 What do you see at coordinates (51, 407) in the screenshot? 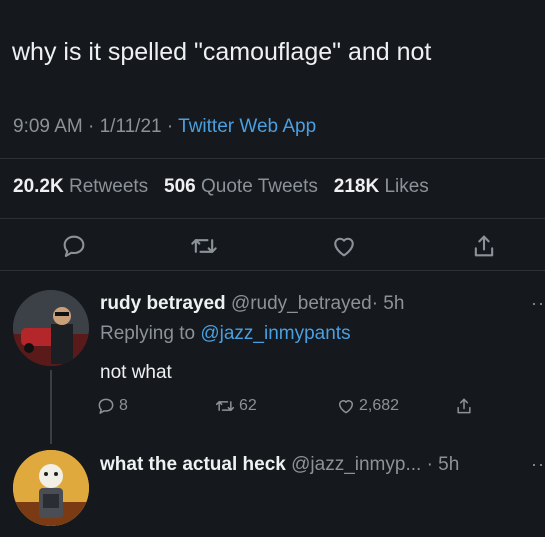
I see `thread-line` at bounding box center [51, 407].